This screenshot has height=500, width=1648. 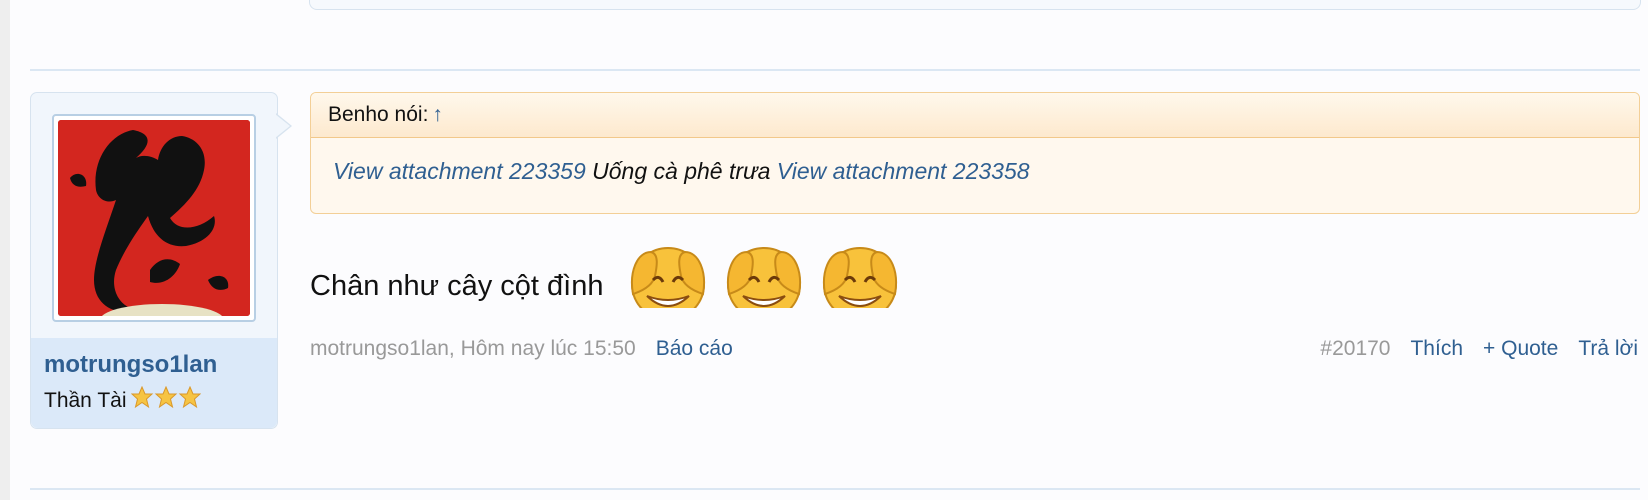 I want to click on up-arrow-icon: ↑, so click(x=437, y=114).